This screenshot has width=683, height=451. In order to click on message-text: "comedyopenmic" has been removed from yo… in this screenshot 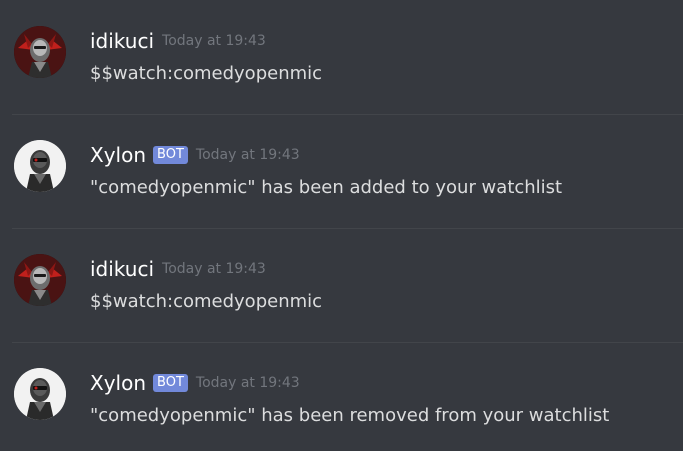, I will do `click(350, 415)`.